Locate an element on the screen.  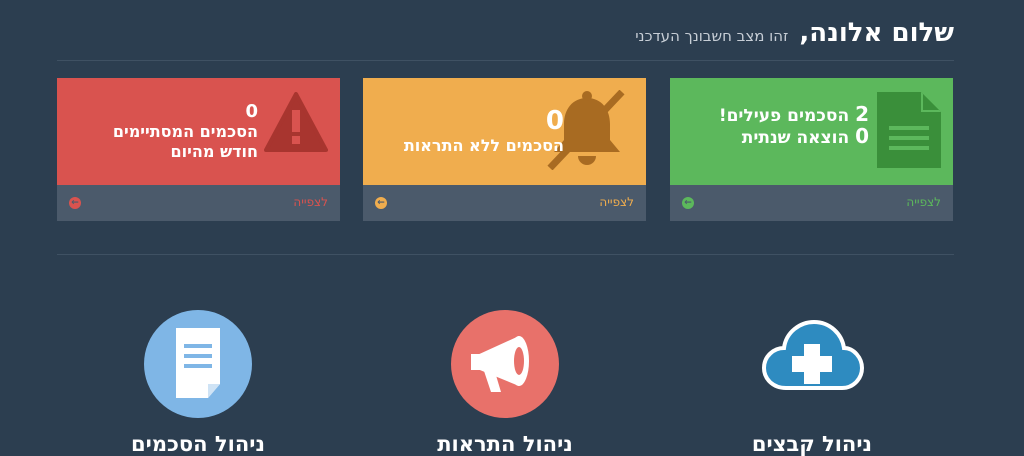
expiring-count: 0 is located at coordinates (251, 111).